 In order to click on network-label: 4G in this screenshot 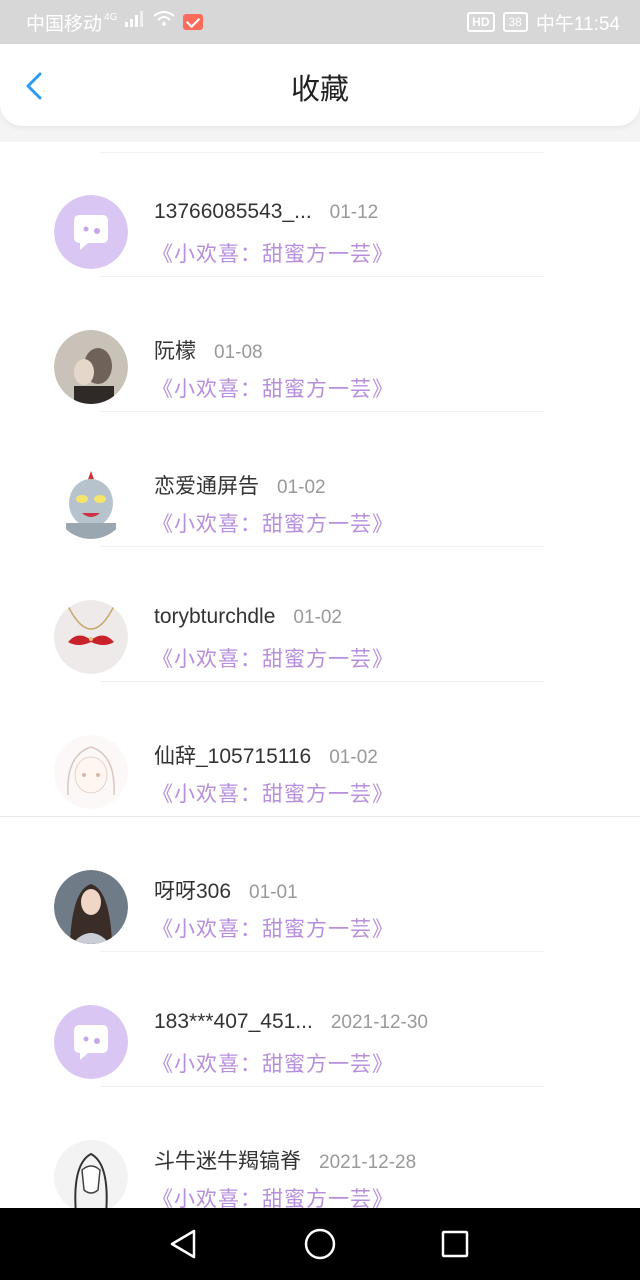, I will do `click(111, 17)`.